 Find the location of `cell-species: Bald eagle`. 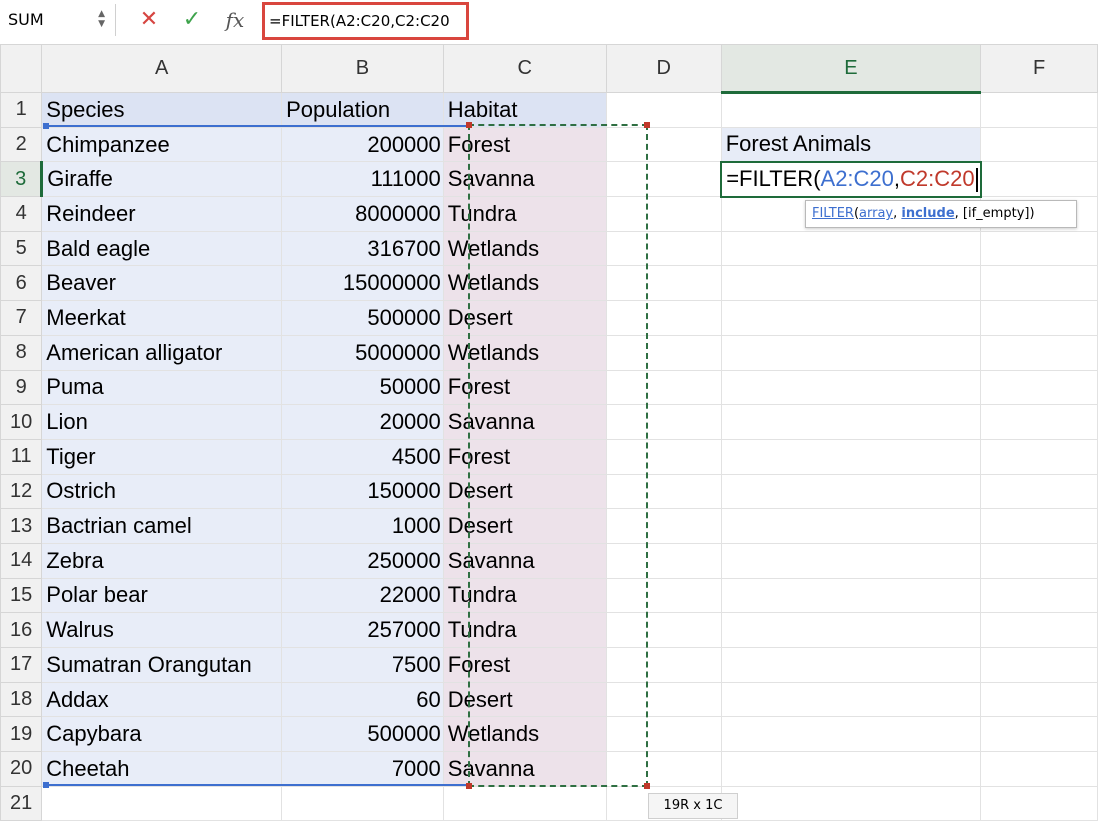

cell-species: Bald eagle is located at coordinates (162, 248).